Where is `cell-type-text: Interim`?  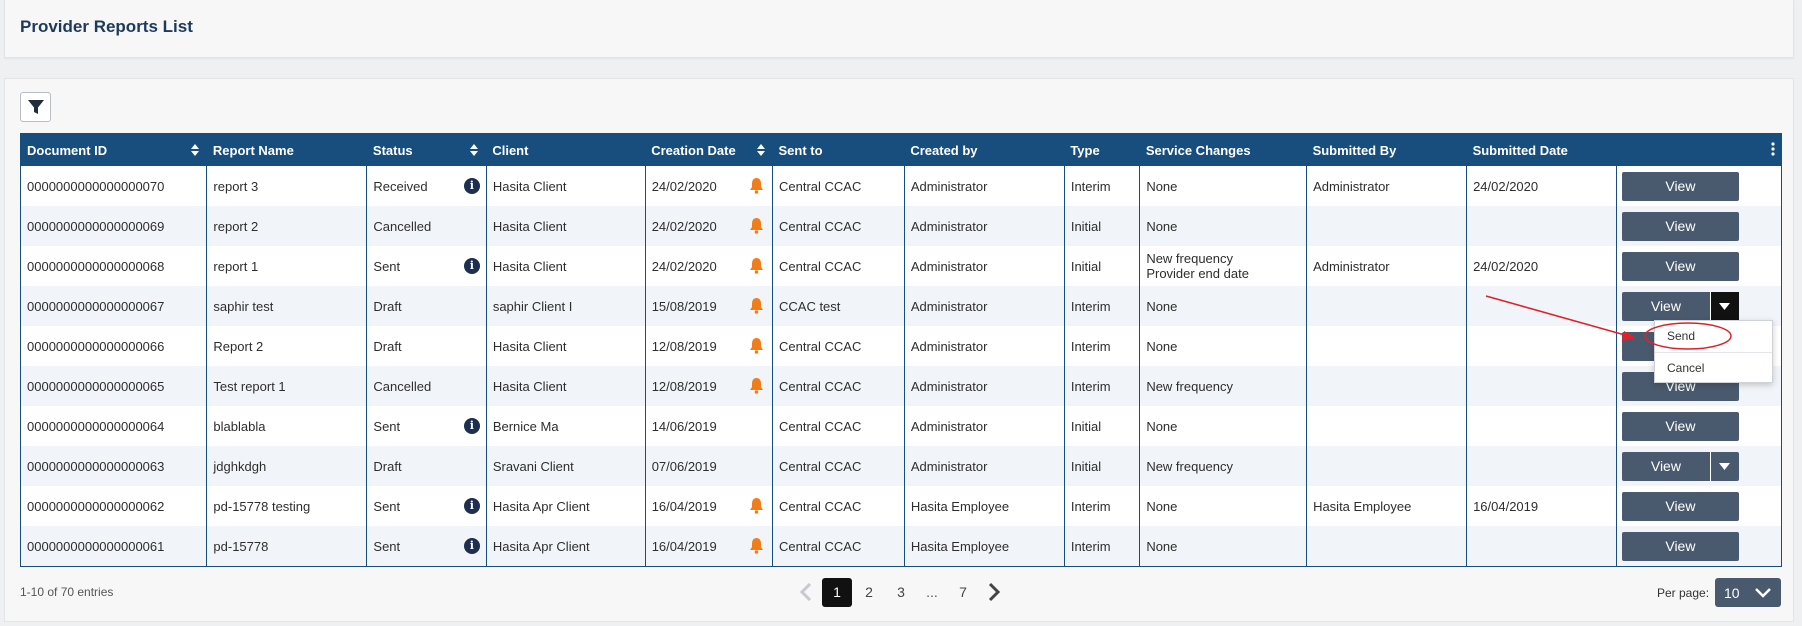 cell-type-text: Interim is located at coordinates (1090, 546).